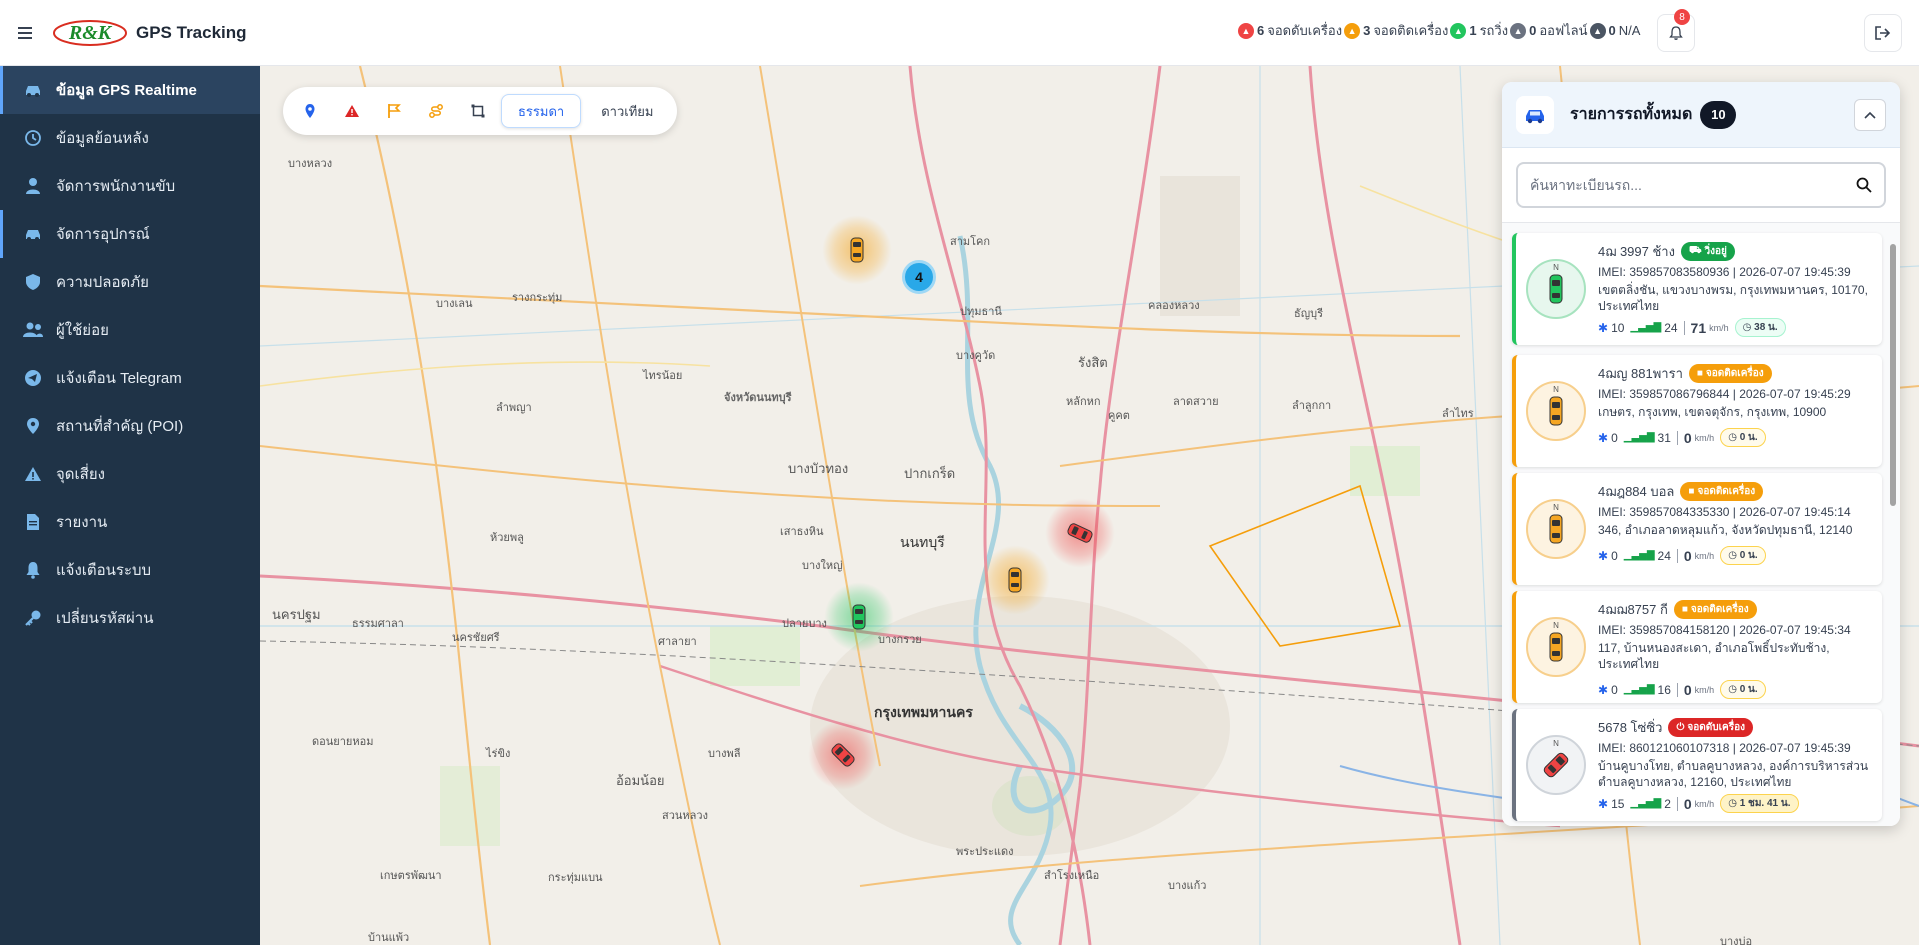  What do you see at coordinates (859, 617) in the screenshot?
I see `vehicle-marker-green` at bounding box center [859, 617].